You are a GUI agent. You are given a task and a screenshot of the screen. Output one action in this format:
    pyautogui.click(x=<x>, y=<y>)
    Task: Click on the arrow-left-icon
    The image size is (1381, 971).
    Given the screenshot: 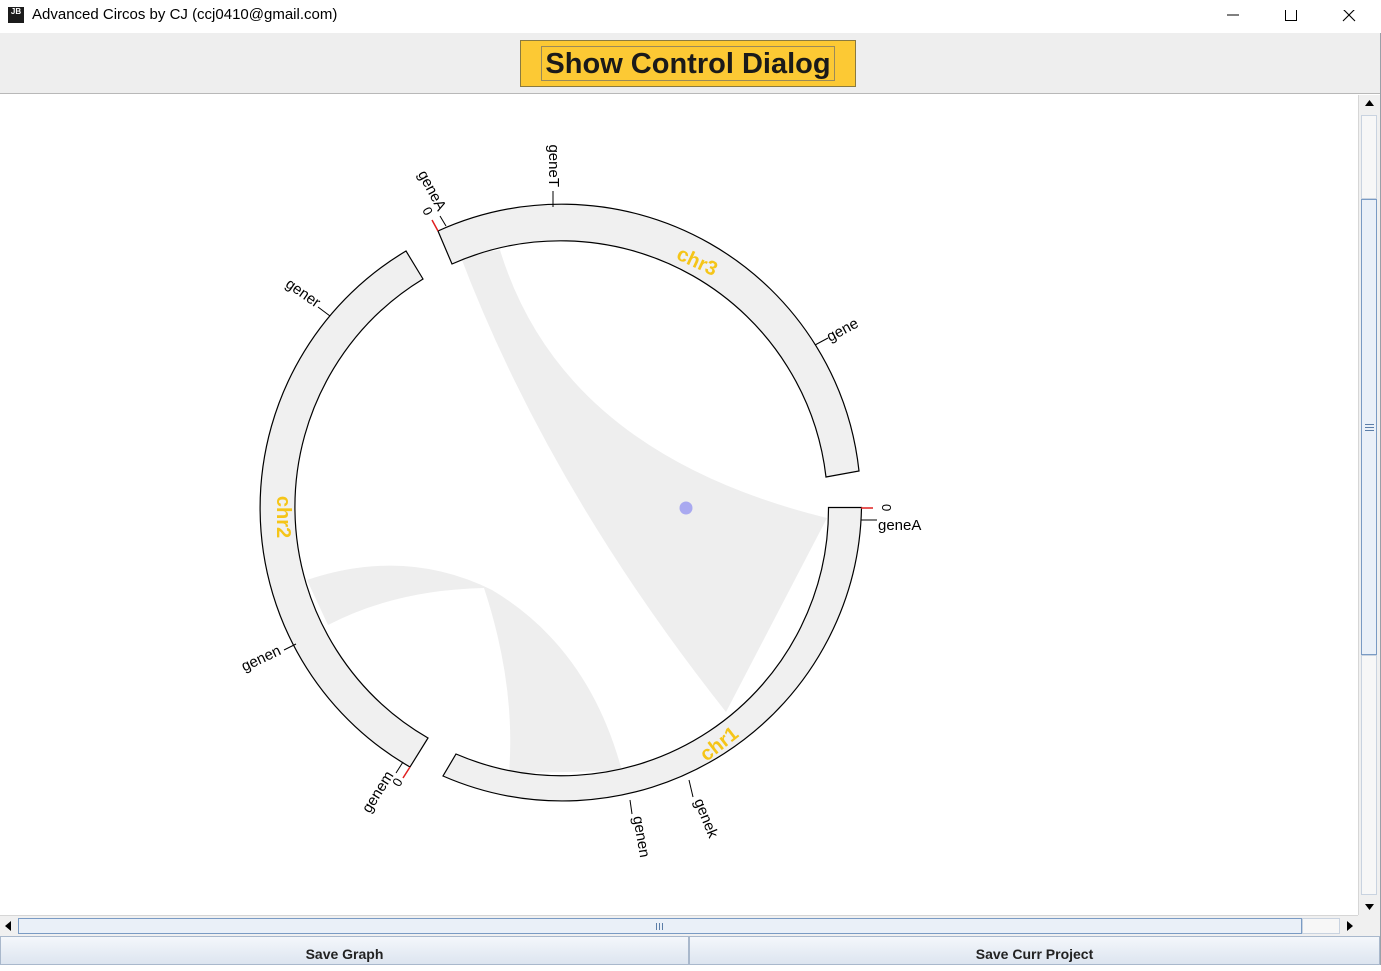 What is the action you would take?
    pyautogui.click(x=8, y=926)
    